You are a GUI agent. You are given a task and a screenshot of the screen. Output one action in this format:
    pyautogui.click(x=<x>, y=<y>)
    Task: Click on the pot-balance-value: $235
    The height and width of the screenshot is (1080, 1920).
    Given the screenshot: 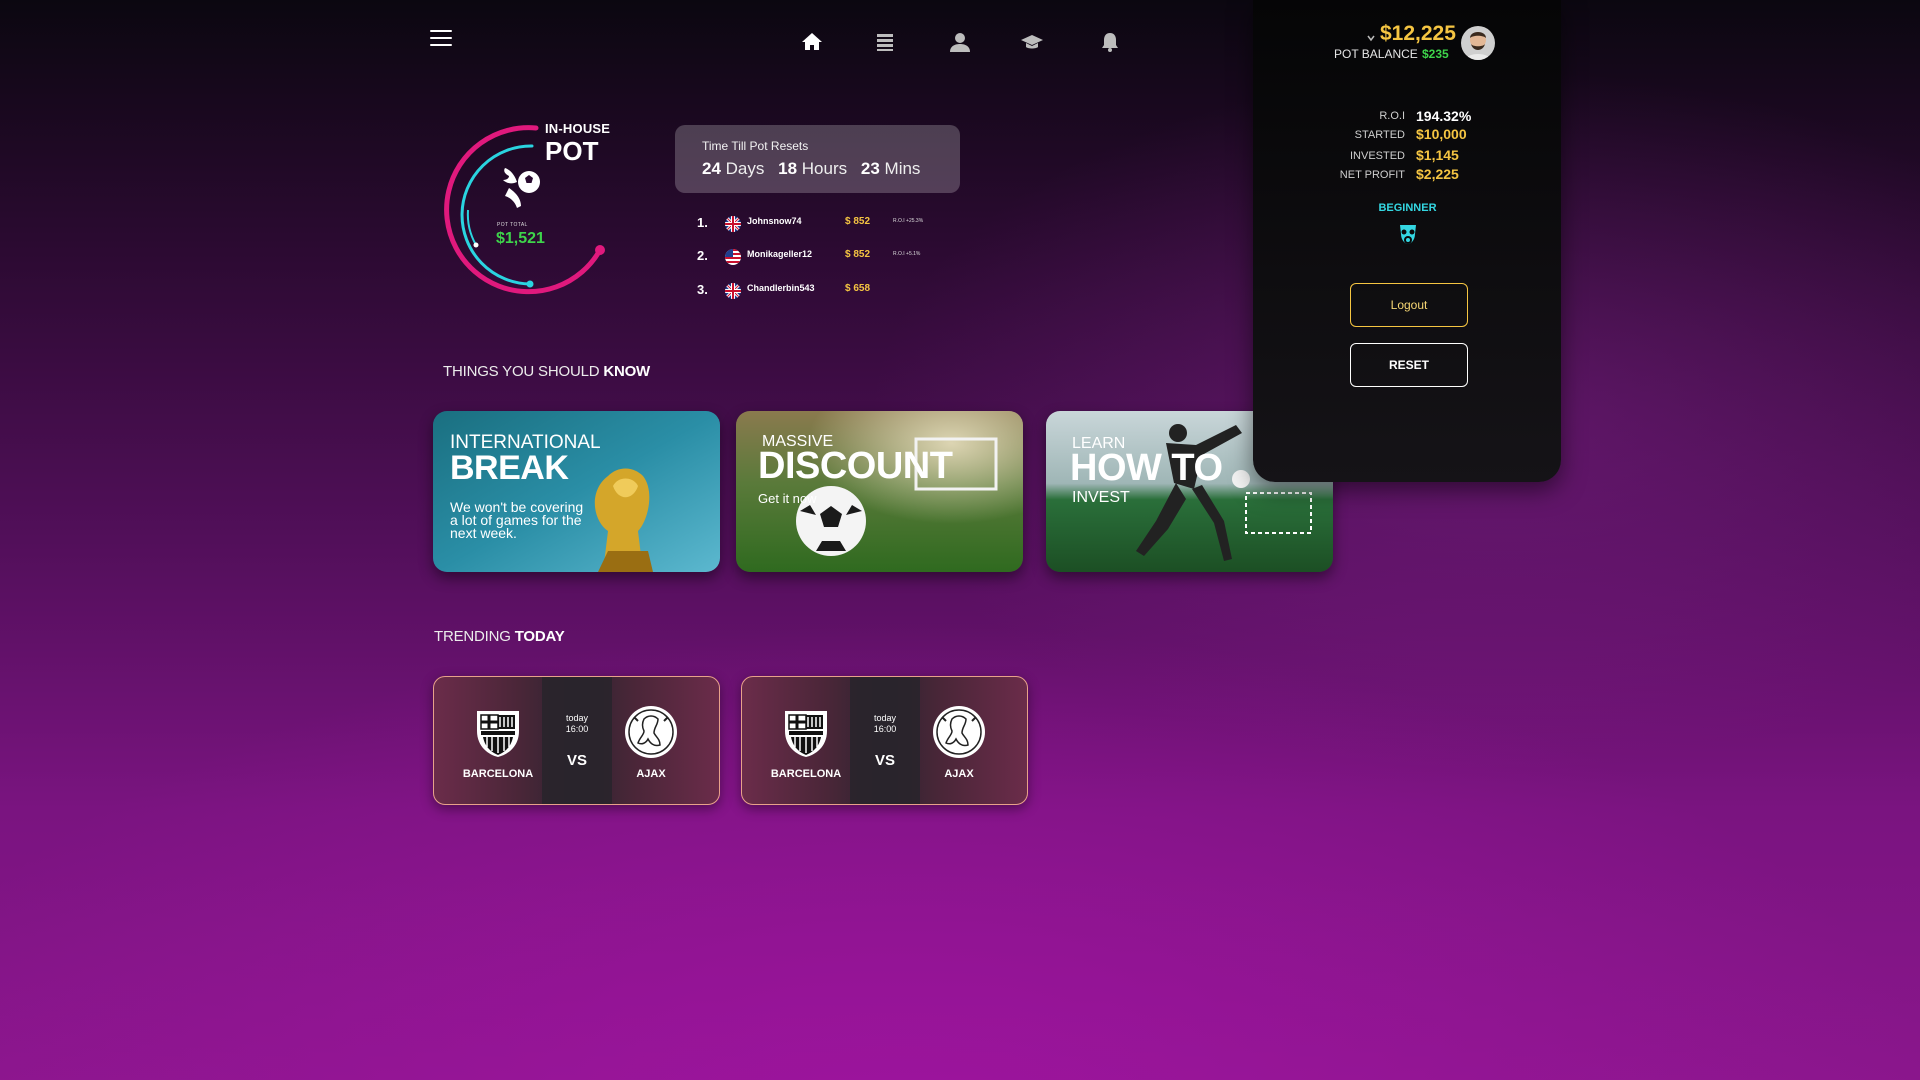 What is the action you would take?
    pyautogui.click(x=1435, y=54)
    